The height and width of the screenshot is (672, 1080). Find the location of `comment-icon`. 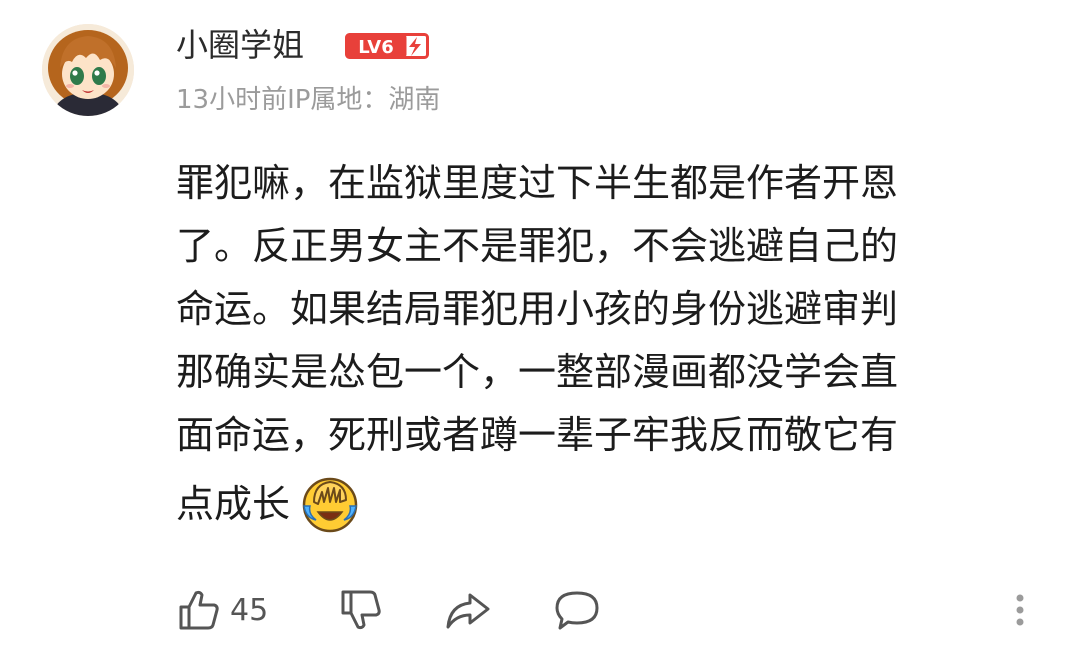

comment-icon is located at coordinates (577, 610).